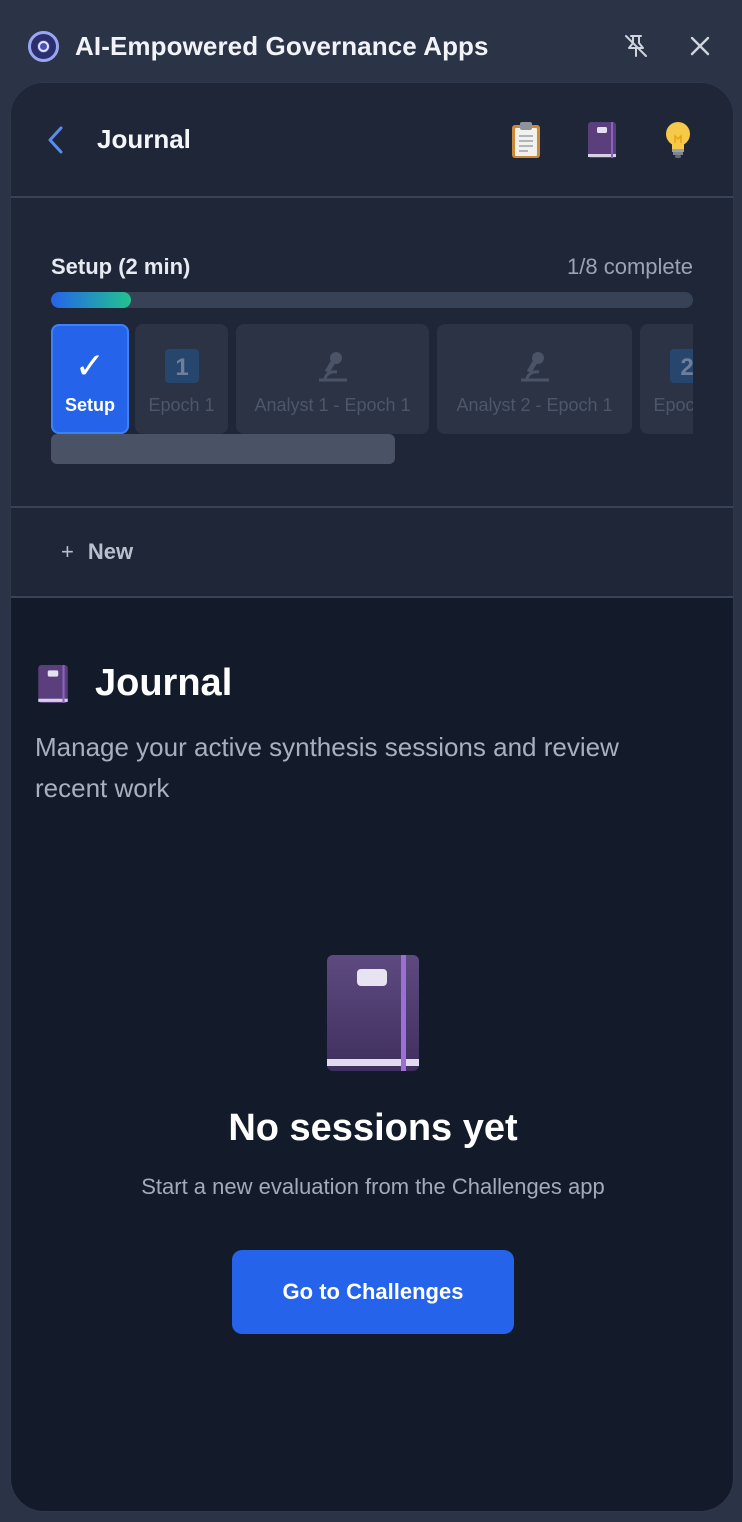 The image size is (742, 1522). I want to click on step-label: Analyst 2 - Epoch 1, so click(534, 404).